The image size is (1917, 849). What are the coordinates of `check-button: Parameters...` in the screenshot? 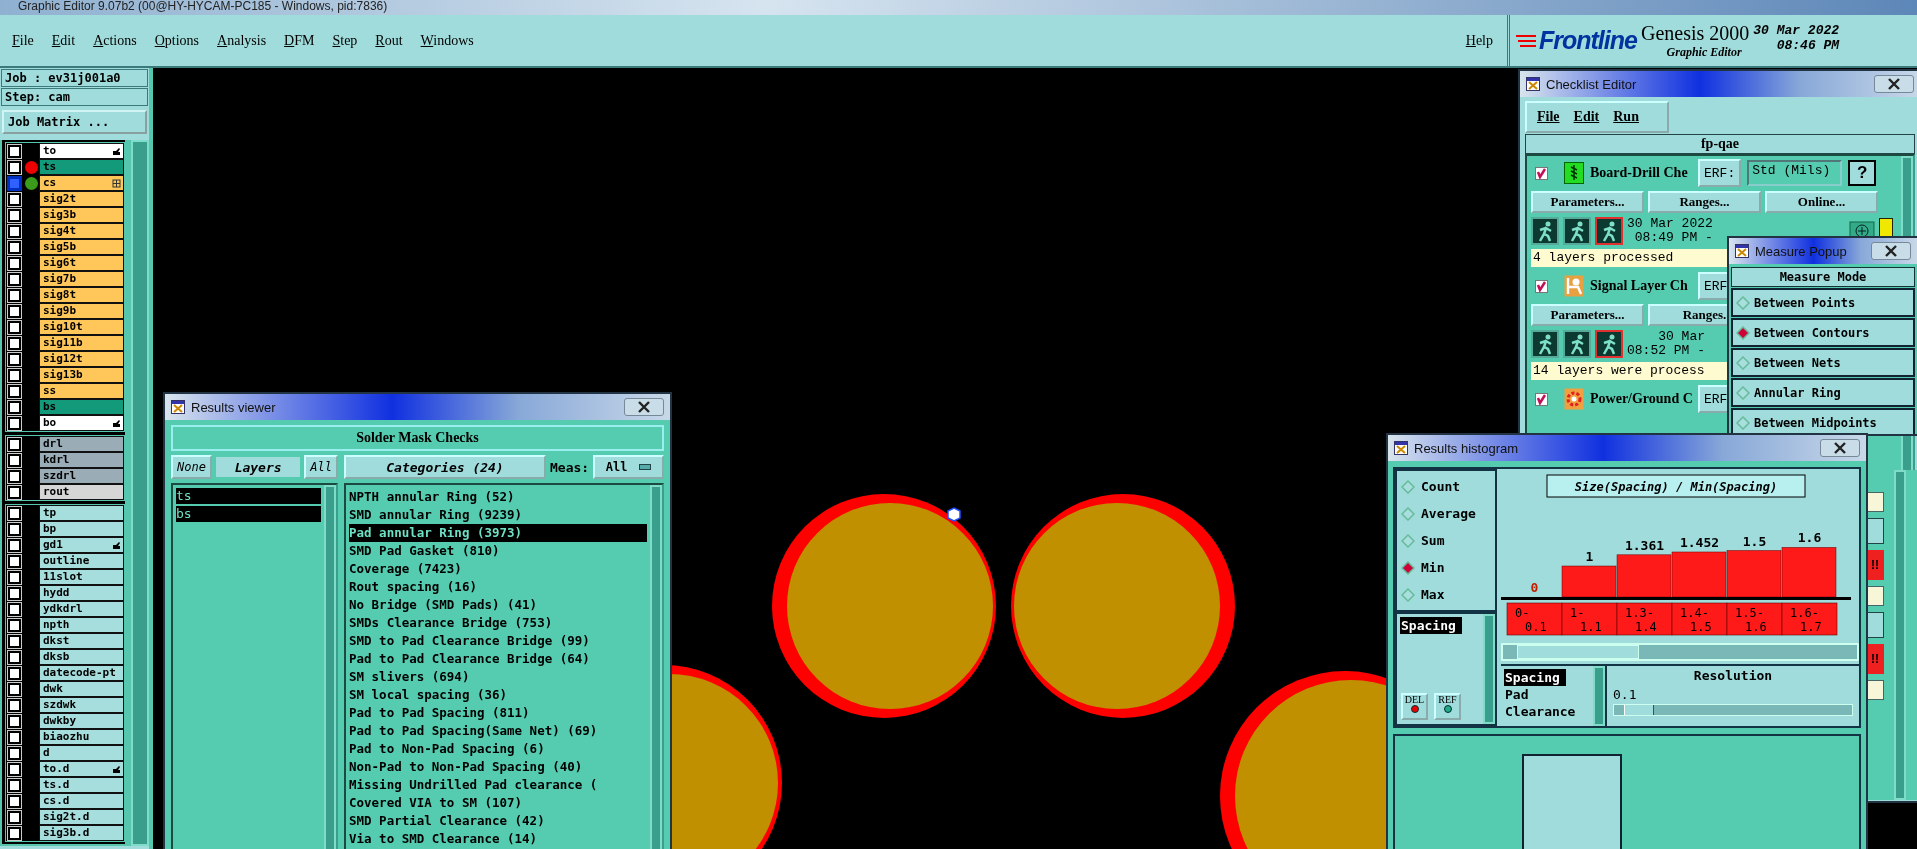 It's located at (1587, 202).